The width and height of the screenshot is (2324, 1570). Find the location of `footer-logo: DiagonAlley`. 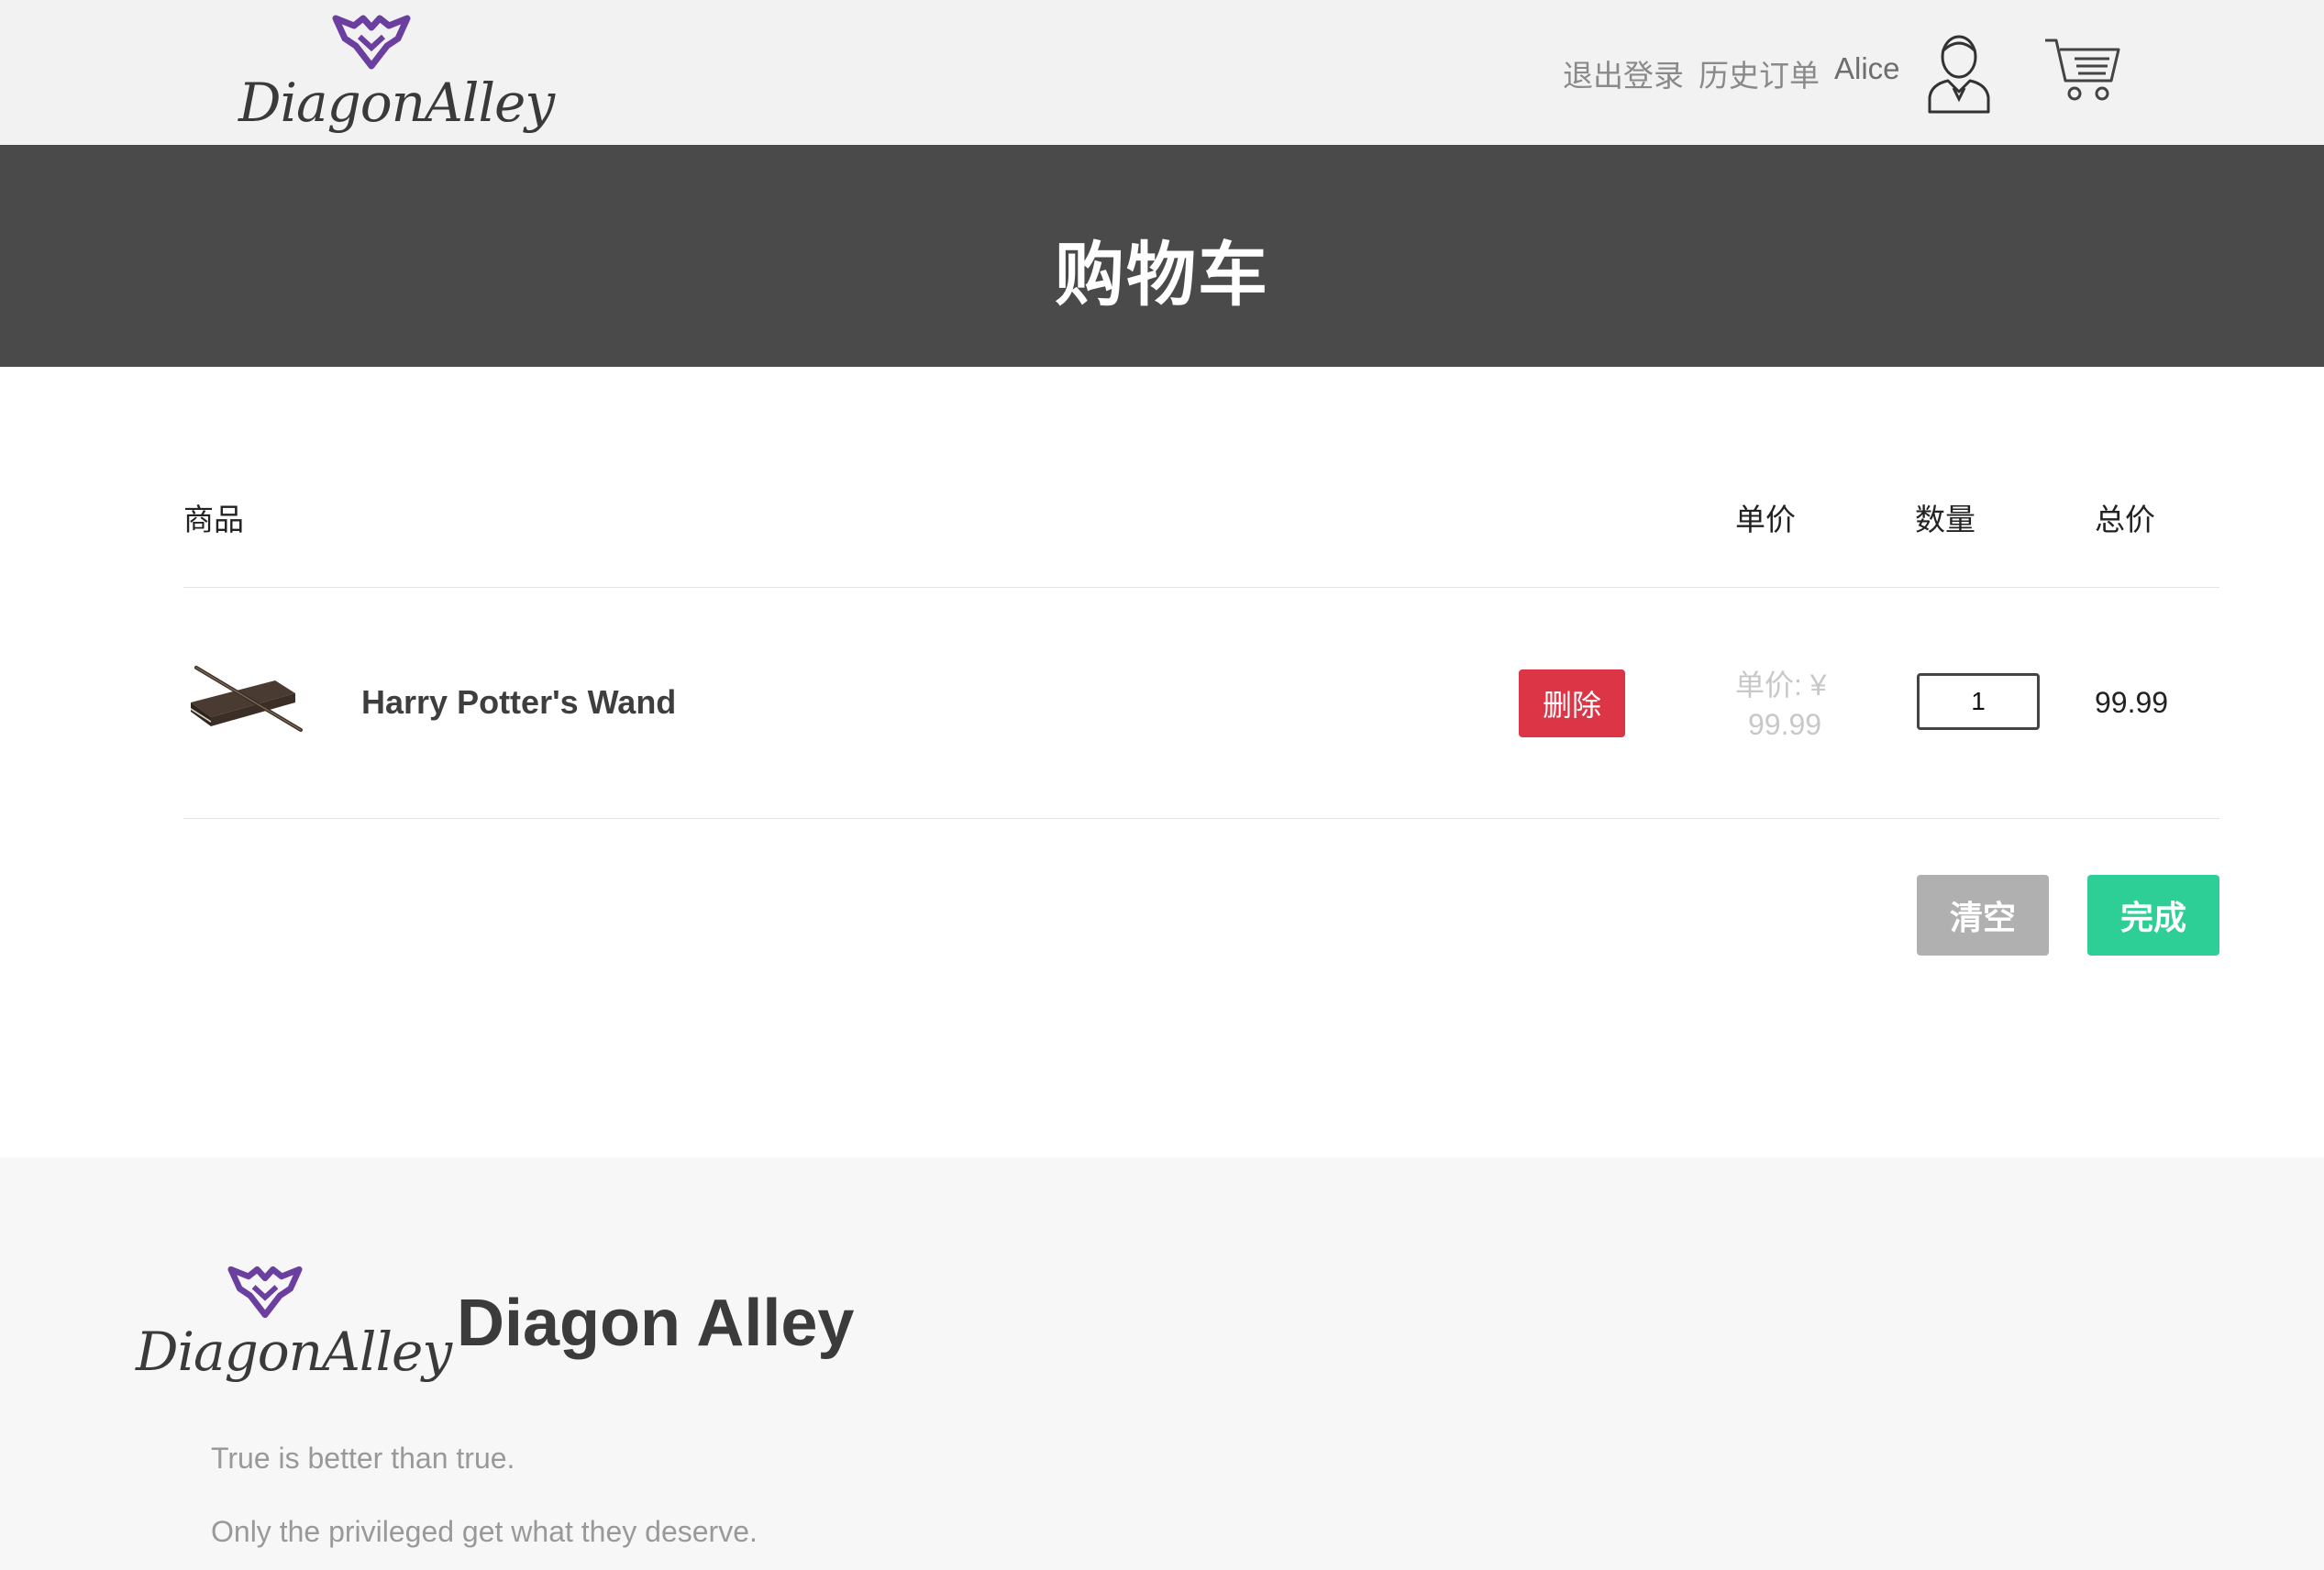

footer-logo: DiagonAlley is located at coordinates (294, 1324).